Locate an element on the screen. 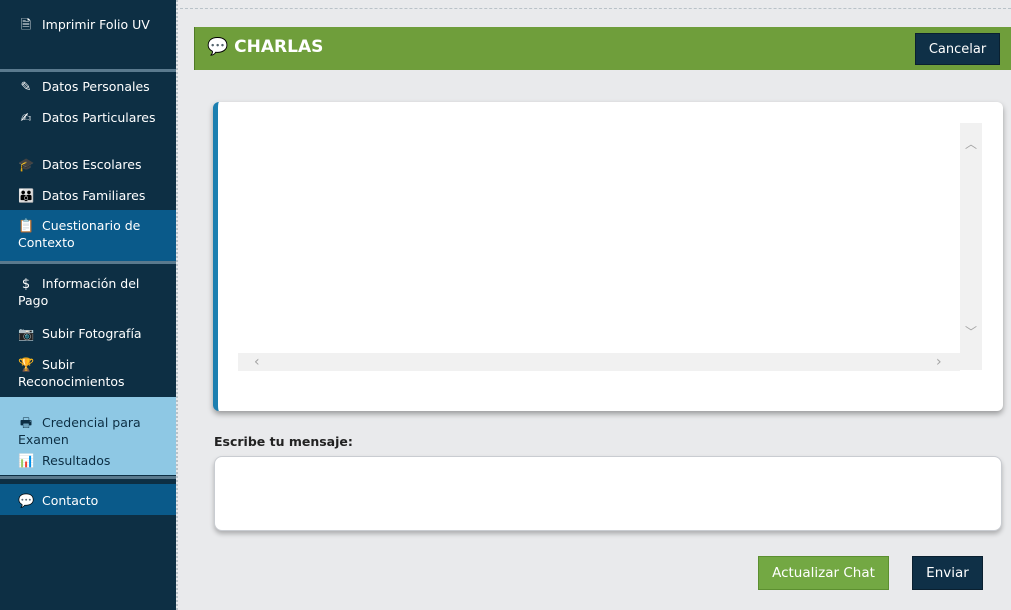  sidebar-item-subir-reconocimientos: 🏆 Subir Reconocimientos is located at coordinates (88, 373).